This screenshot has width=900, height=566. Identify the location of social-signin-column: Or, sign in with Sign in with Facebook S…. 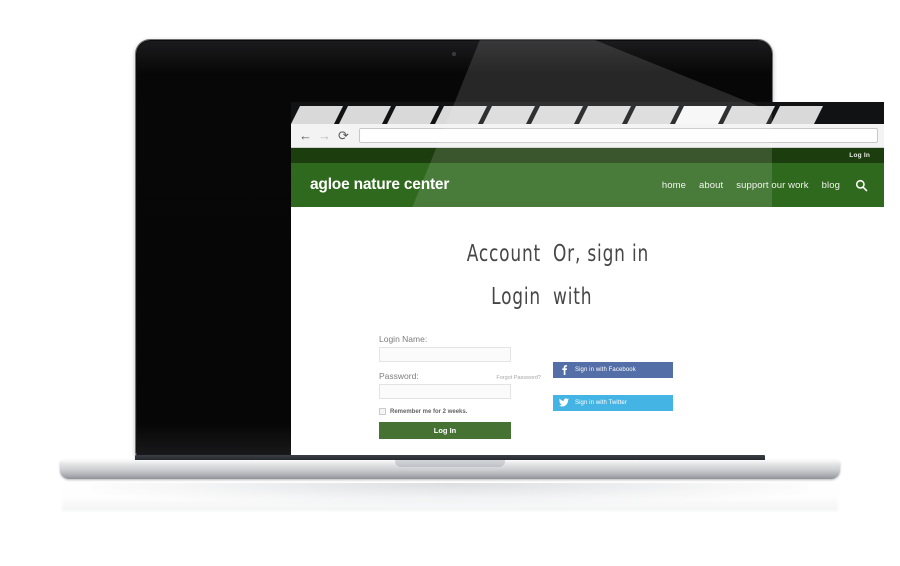
(712, 336).